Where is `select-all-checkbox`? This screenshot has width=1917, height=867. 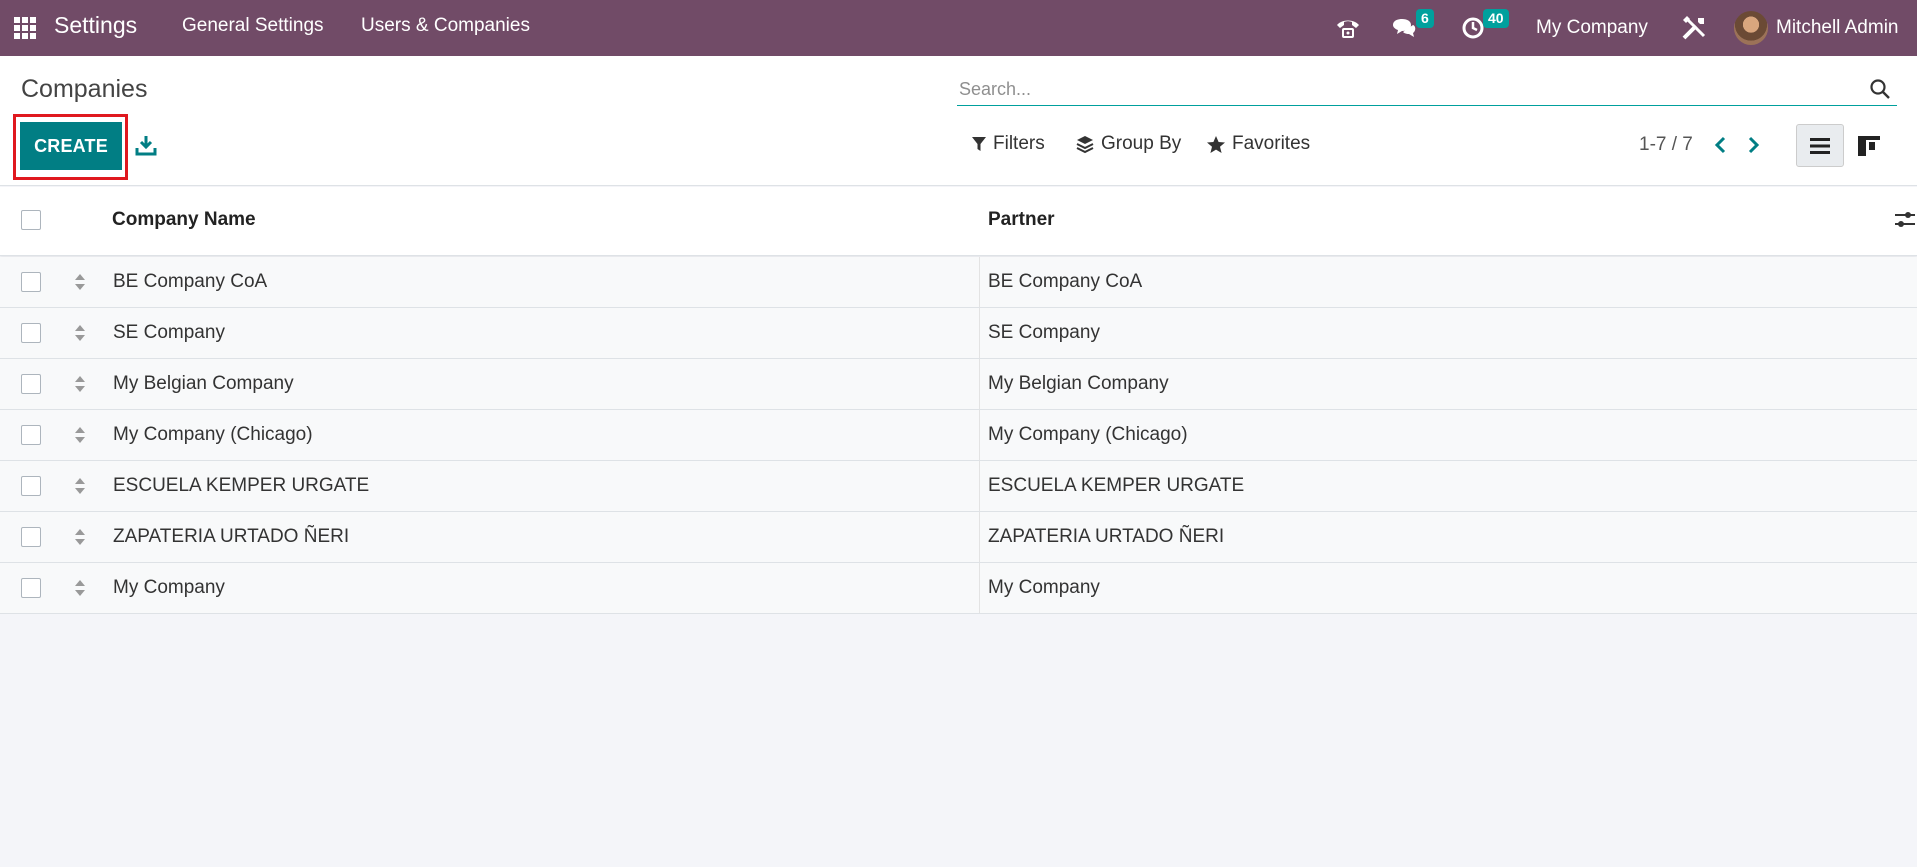
select-all-checkbox is located at coordinates (31, 220).